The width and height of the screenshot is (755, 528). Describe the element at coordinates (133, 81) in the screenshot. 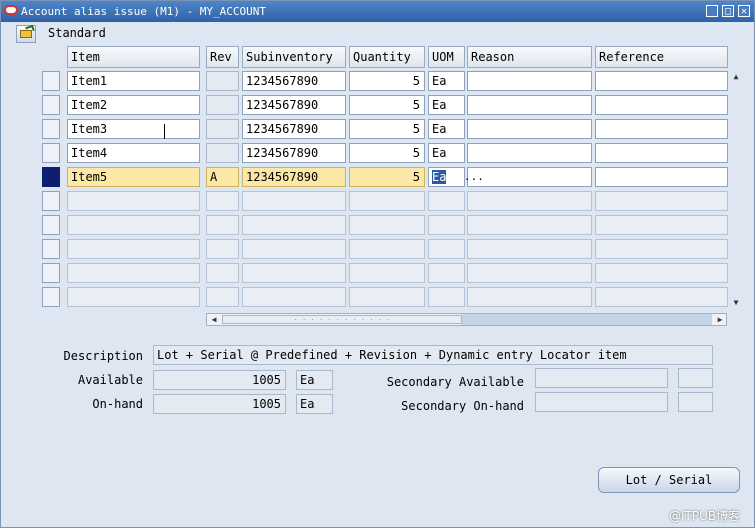

I see `cell-item: Item1` at that location.